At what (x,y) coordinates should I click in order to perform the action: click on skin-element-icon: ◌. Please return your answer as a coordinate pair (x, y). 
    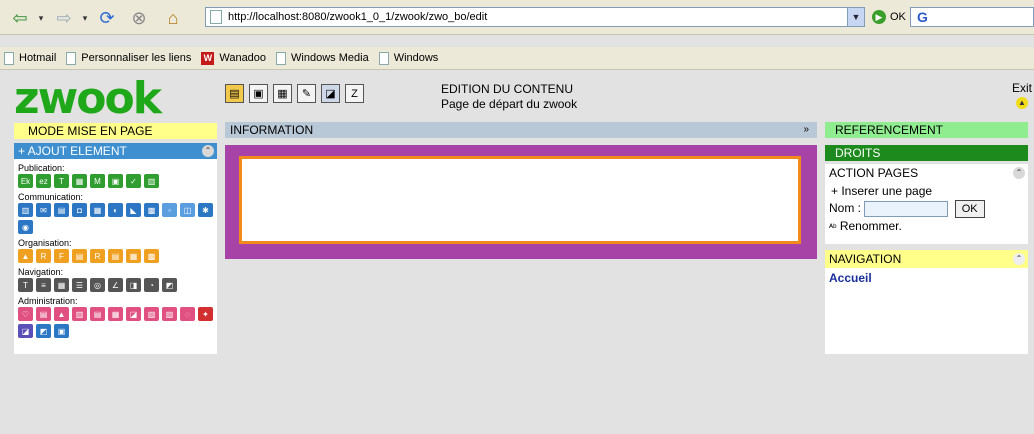
    Looking at the image, I should click on (187, 314).